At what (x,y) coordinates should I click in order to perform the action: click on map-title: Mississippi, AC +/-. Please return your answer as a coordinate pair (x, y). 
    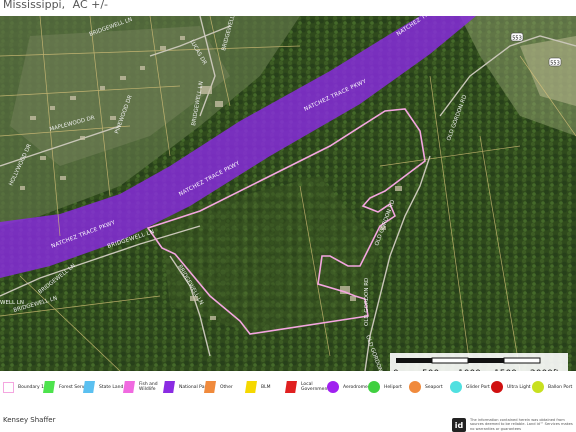
    Looking at the image, I should click on (57, 5).